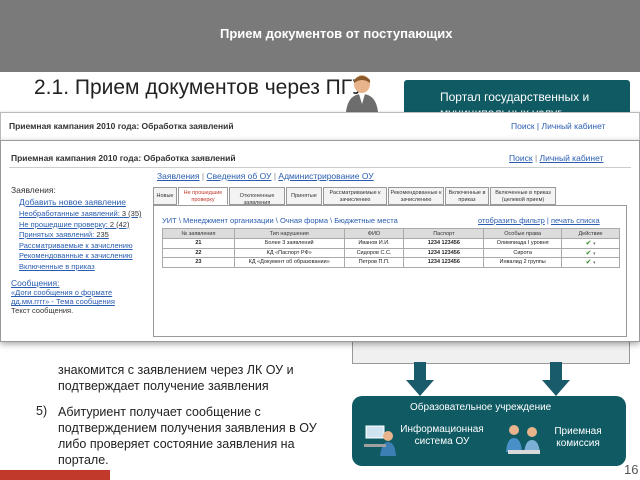 The image size is (640, 480). Describe the element at coordinates (198, 243) in the screenshot. I see `cell-num: 21` at that location.